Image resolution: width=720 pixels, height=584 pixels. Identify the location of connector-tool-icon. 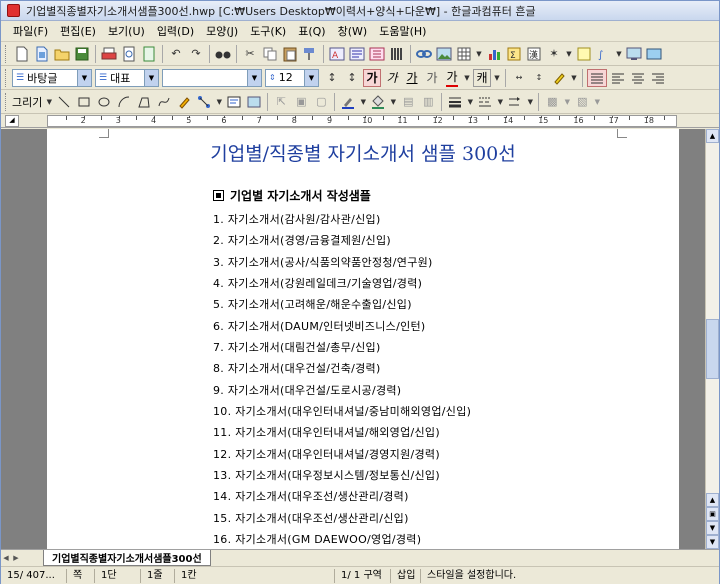
(204, 102).